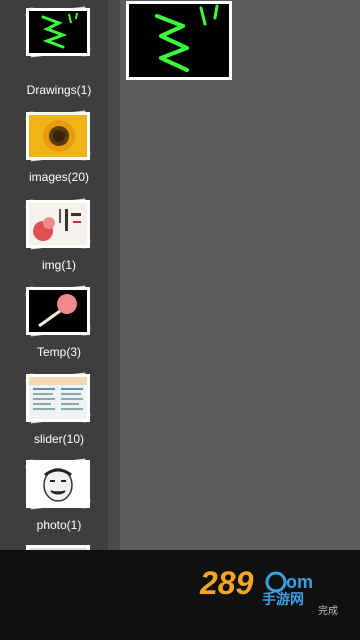 The width and height of the screenshot is (360, 640). I want to click on album-label: images(20), so click(59, 177).